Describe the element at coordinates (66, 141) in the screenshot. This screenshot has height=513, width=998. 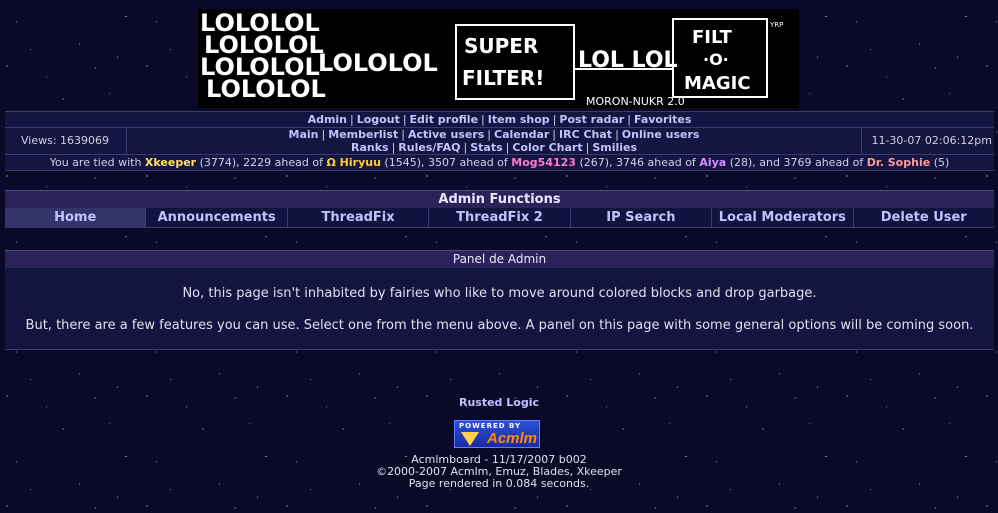
I see `views-counter: Views: 1639069` at that location.